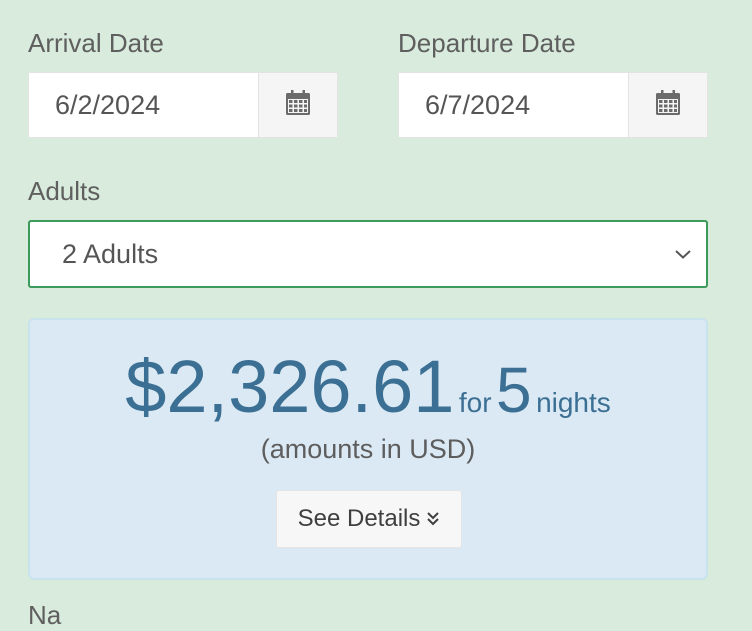 The width and height of the screenshot is (752, 631). What do you see at coordinates (64, 191) in the screenshot?
I see `adults-label: Adults` at bounding box center [64, 191].